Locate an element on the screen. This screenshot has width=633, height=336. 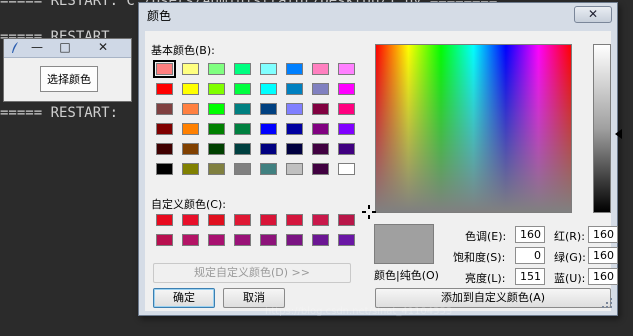
dialog-title: 颜色 is located at coordinates (159, 16).